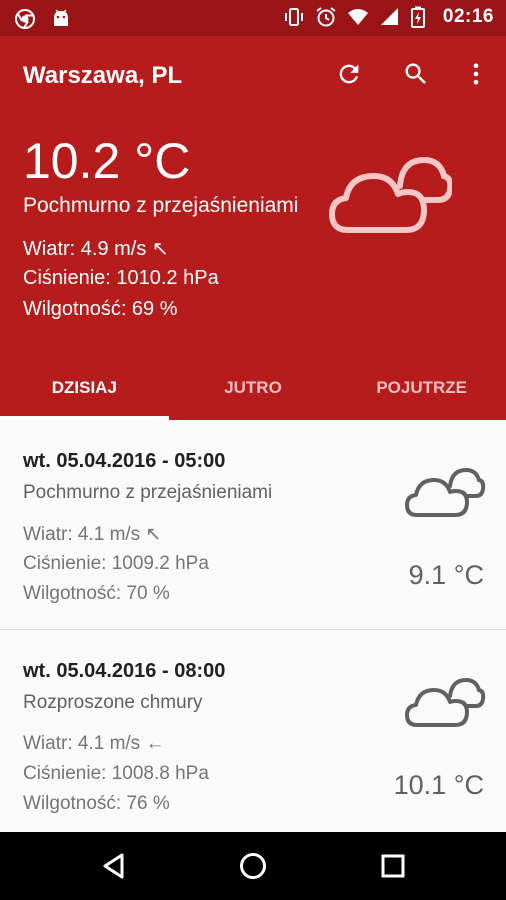  I want to click on forecast-temperature: 10.1 °C, so click(438, 785).